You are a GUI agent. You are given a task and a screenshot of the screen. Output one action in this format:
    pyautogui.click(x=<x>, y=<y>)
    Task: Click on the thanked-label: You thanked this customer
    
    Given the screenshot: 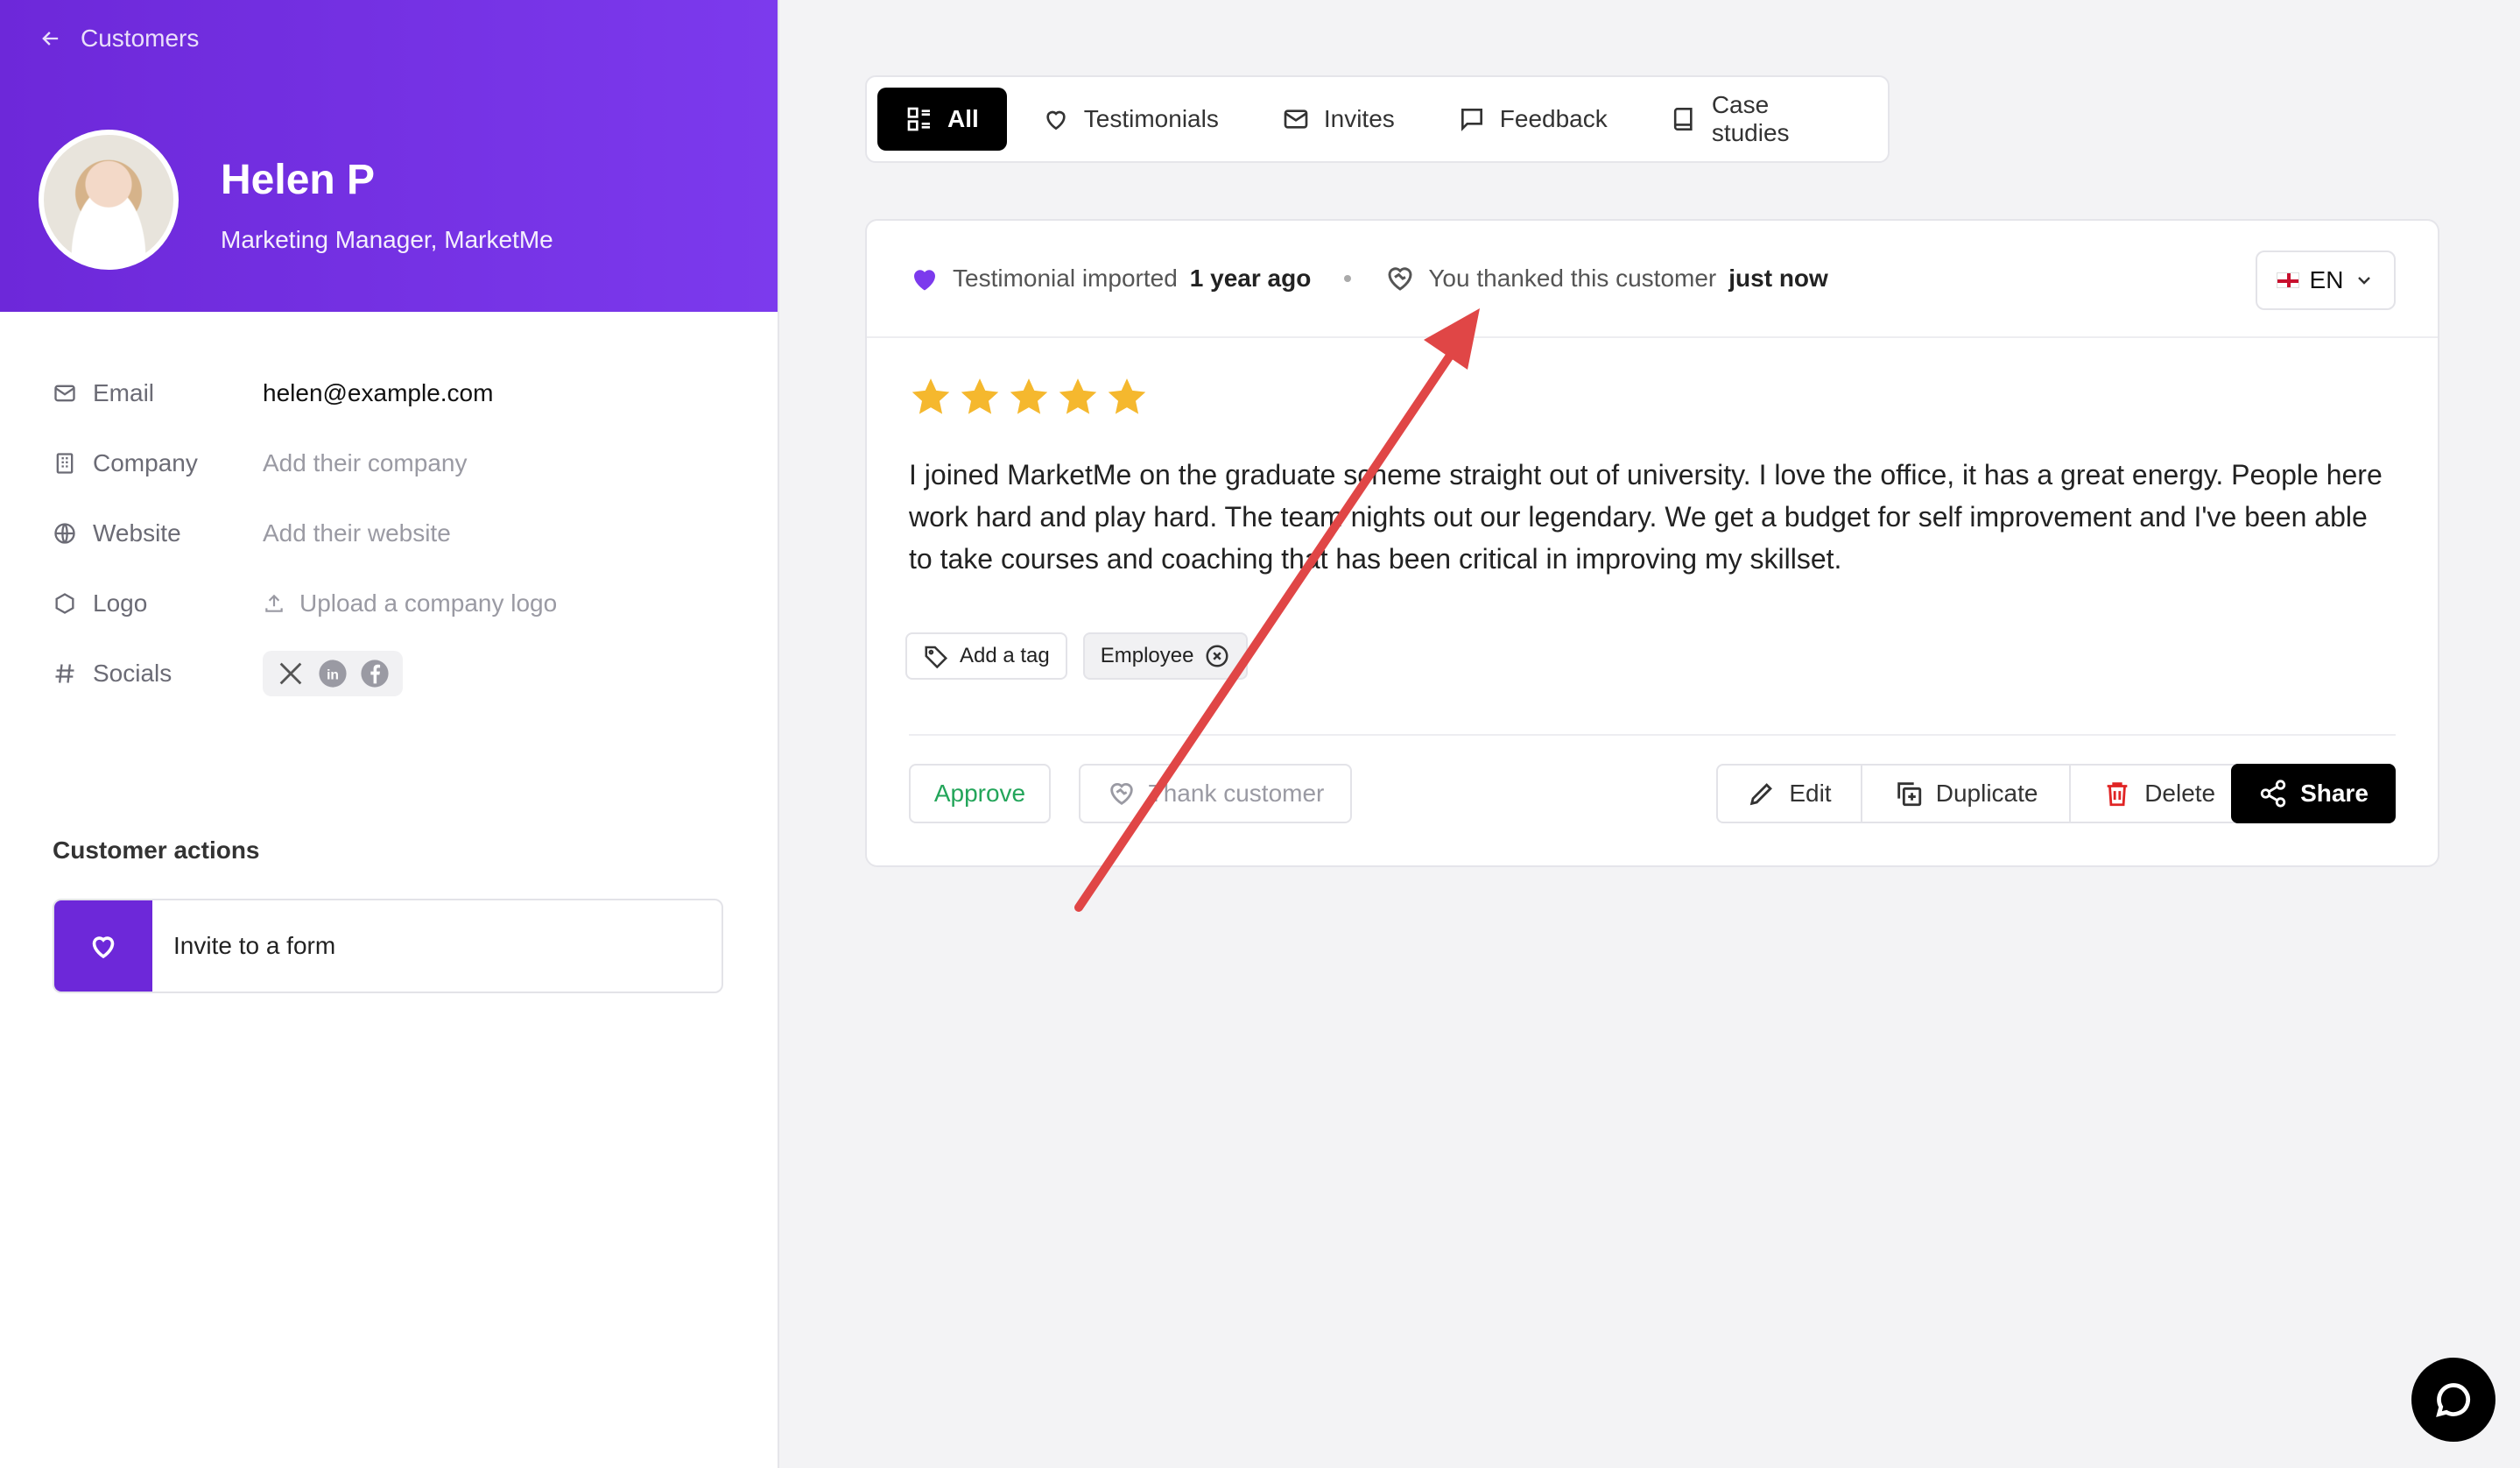 What is the action you would take?
    pyautogui.click(x=1572, y=279)
    